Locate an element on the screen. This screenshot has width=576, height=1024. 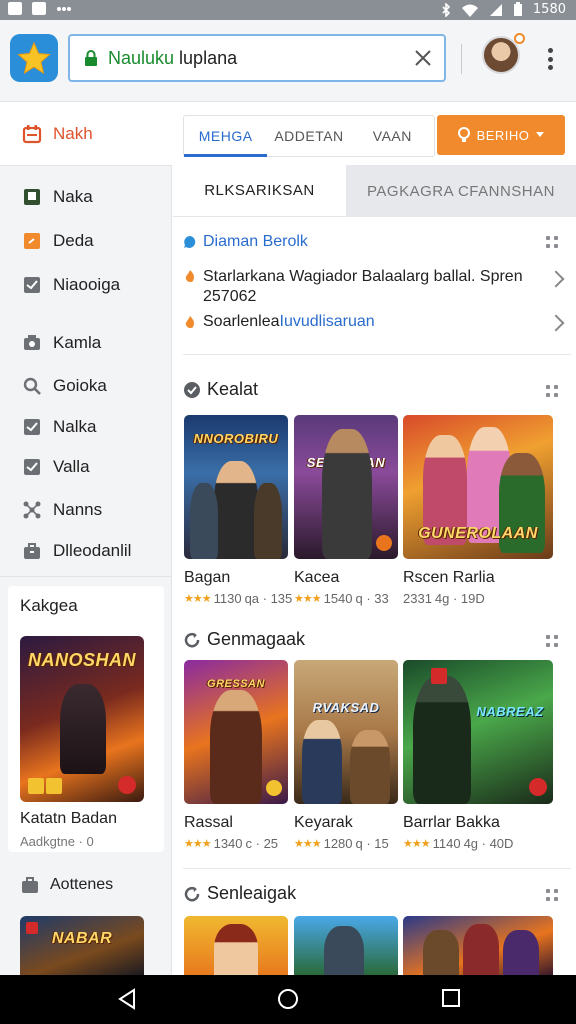
sidebar-header: Nakh is located at coordinates (86, 134).